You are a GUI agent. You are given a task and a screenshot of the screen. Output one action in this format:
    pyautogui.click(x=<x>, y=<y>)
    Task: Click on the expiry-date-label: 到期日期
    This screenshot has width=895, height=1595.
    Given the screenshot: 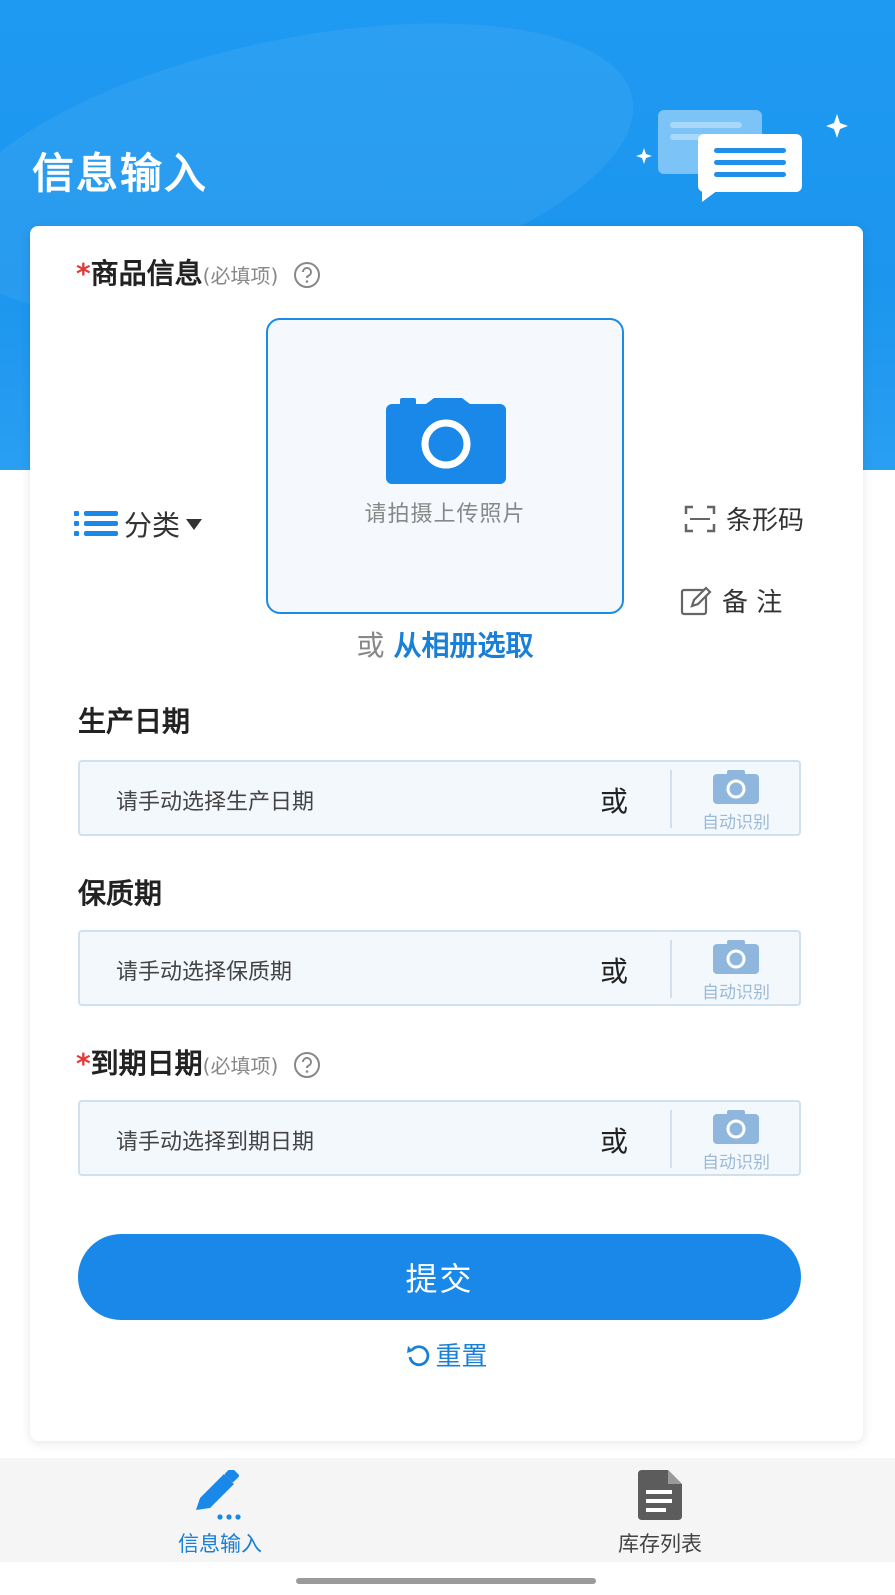 What is the action you would take?
    pyautogui.click(x=146, y=1063)
    